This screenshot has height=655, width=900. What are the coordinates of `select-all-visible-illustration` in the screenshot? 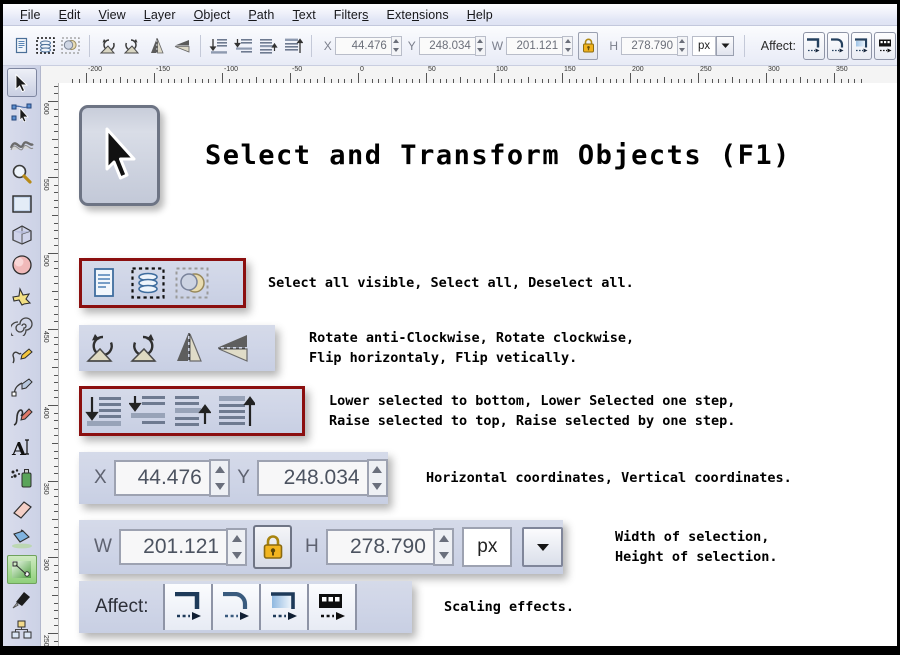 It's located at (104, 283).